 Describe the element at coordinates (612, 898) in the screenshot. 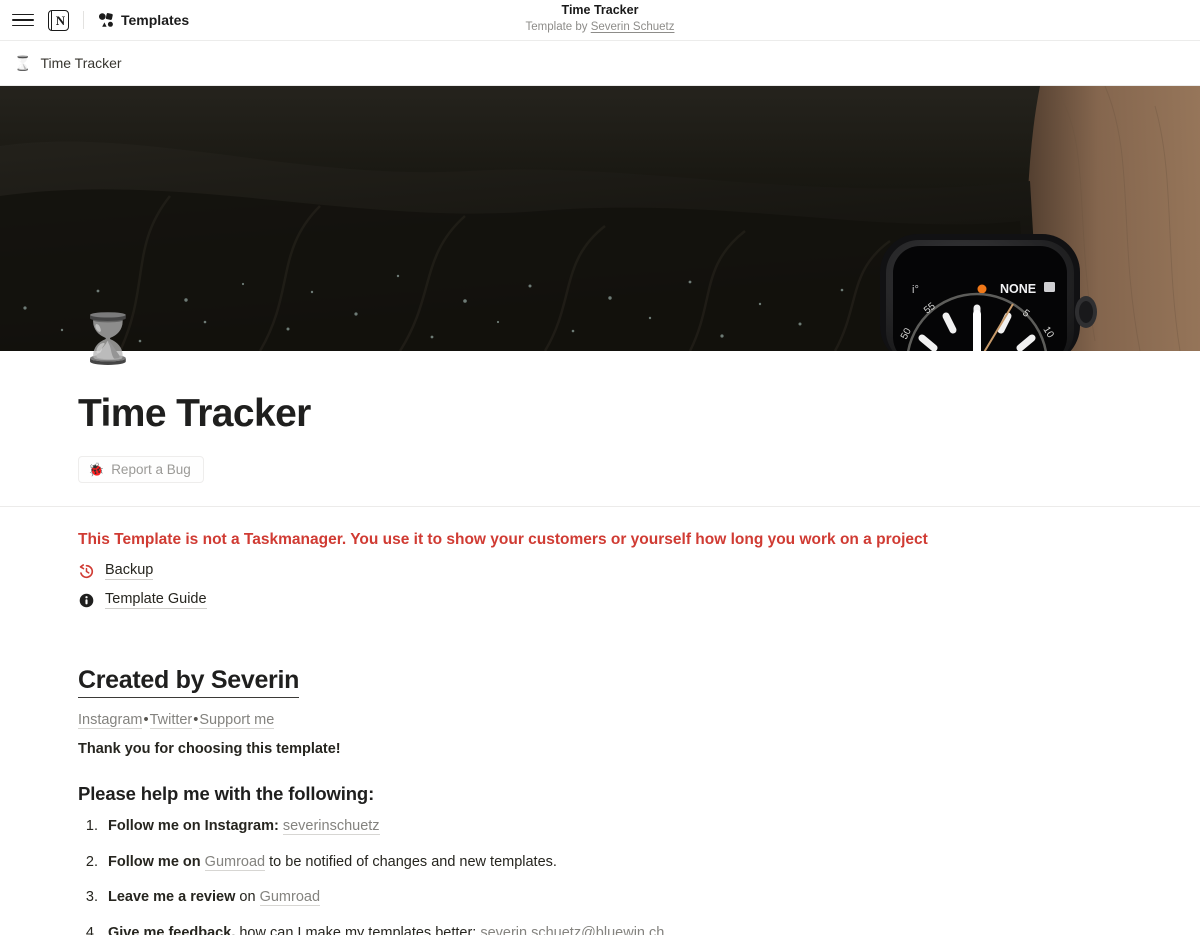

I see `list-item: Leave me a review on Gumroad` at that location.